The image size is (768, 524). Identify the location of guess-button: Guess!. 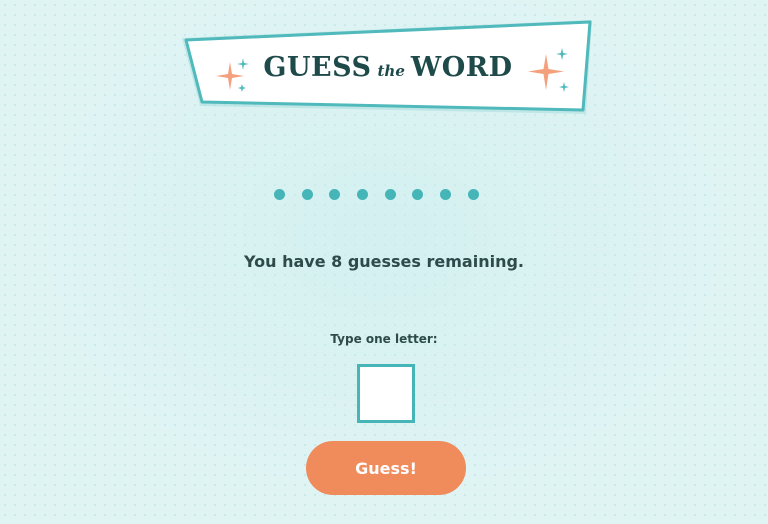
(386, 468).